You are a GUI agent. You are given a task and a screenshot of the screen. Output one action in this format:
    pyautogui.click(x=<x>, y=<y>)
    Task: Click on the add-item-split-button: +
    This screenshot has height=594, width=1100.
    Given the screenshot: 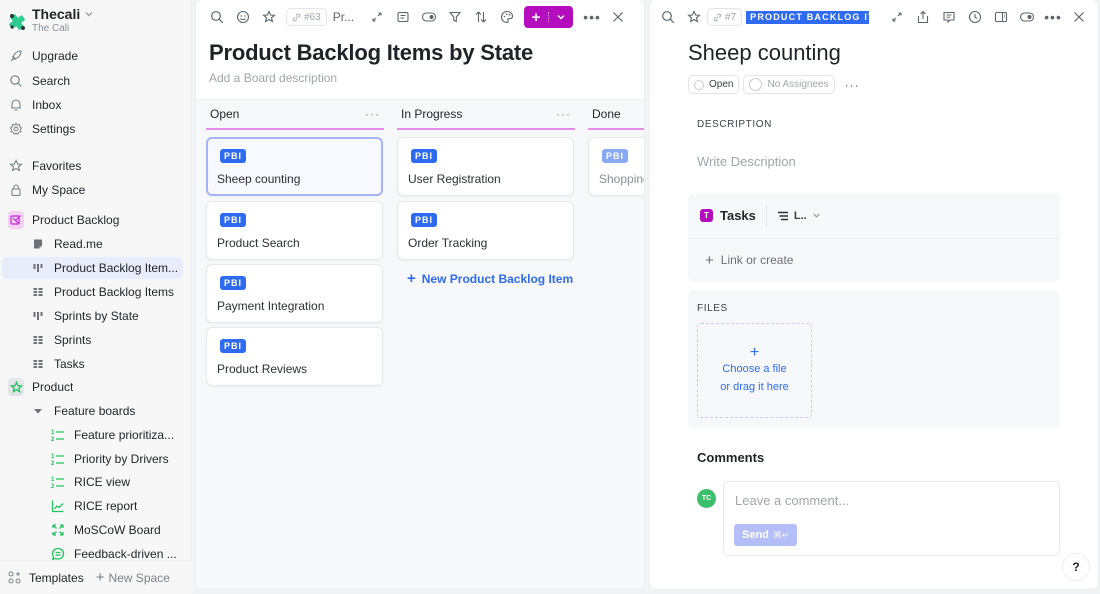 What is the action you would take?
    pyautogui.click(x=549, y=17)
    